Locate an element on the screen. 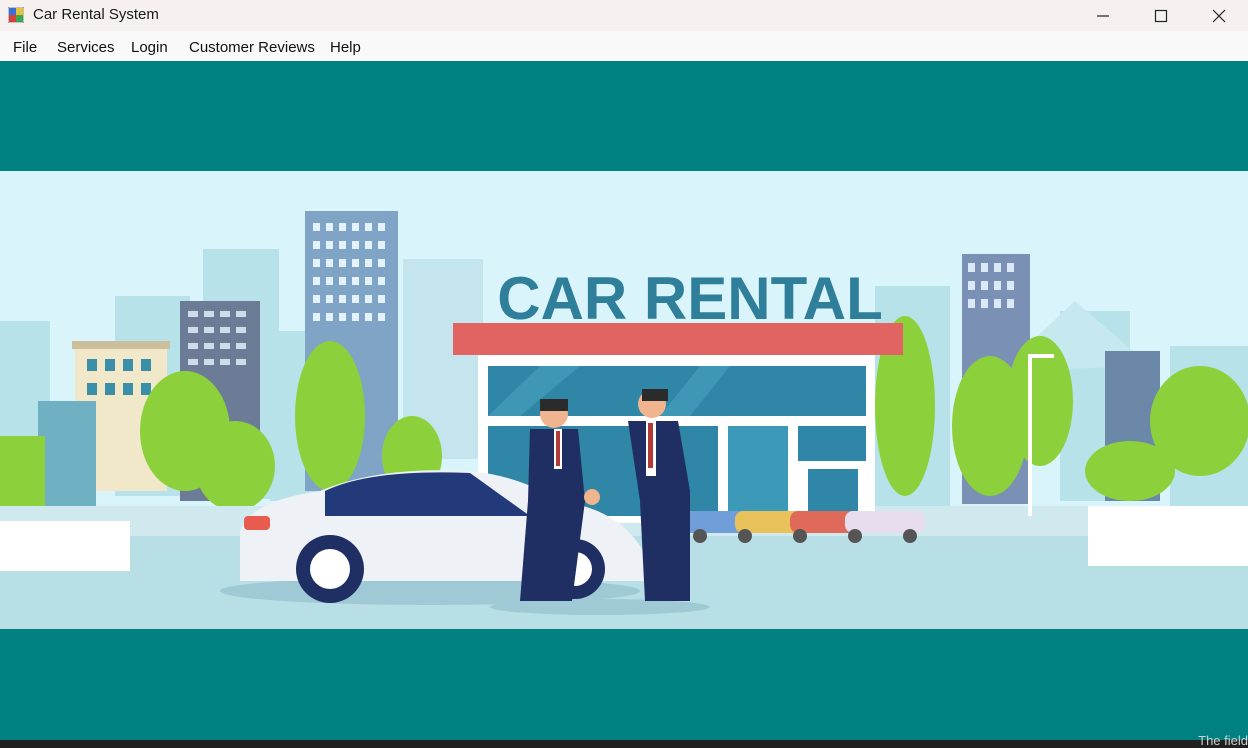 Image resolution: width=1248 pixels, height=748 pixels. sign-text: CAR RENTAL is located at coordinates (690, 298).